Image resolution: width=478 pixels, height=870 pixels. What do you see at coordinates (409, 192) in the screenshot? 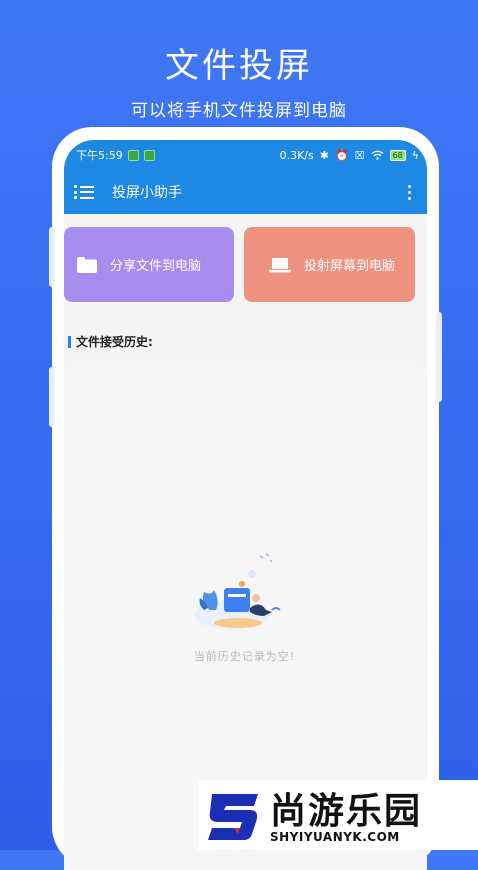
I see `more-vert-icon` at bounding box center [409, 192].